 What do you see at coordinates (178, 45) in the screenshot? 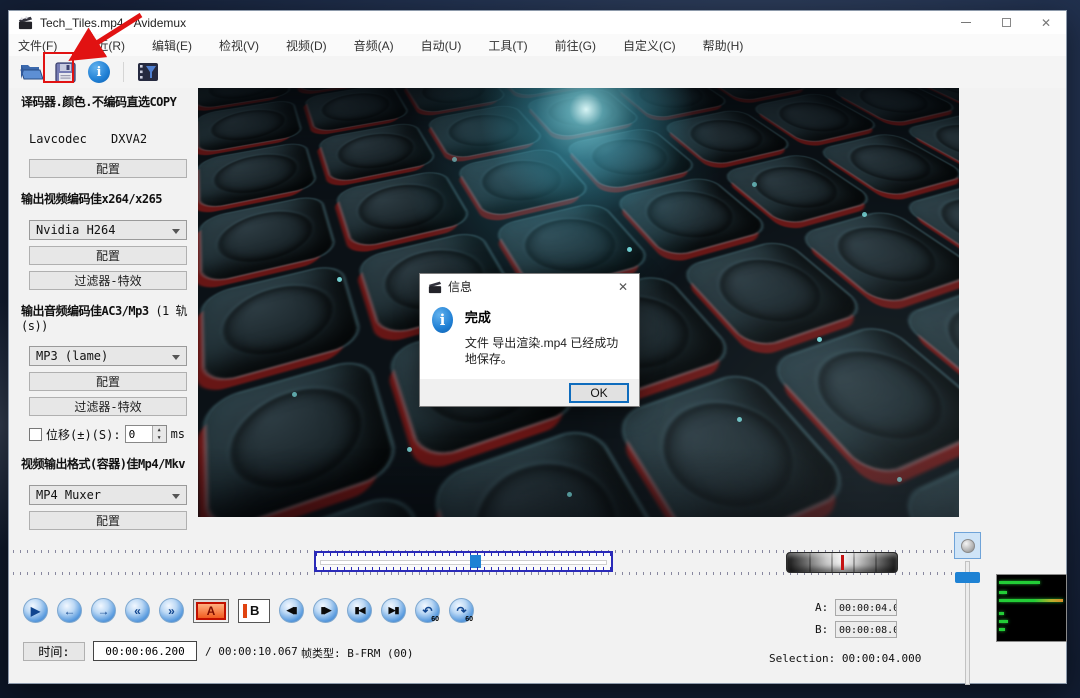
I see `menu-edit: 编辑(E)` at bounding box center [178, 45].